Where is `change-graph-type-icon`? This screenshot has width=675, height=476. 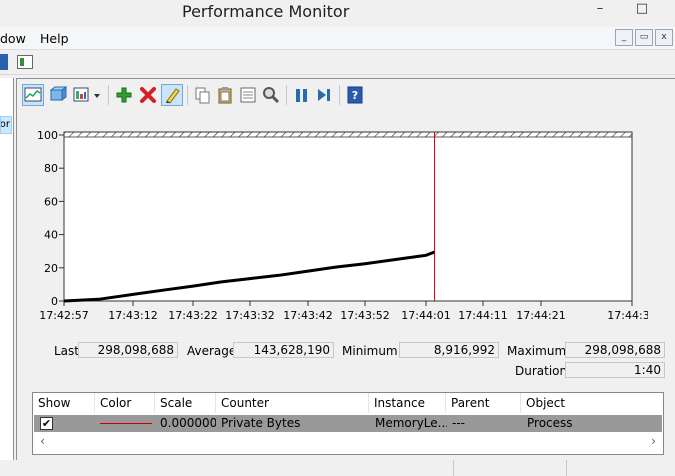
change-graph-type-icon is located at coordinates (57, 95).